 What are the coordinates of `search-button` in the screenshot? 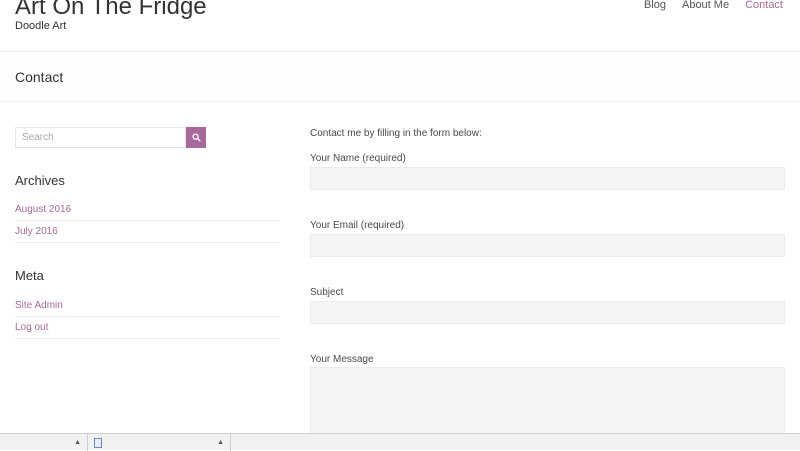 It's located at (196, 137).